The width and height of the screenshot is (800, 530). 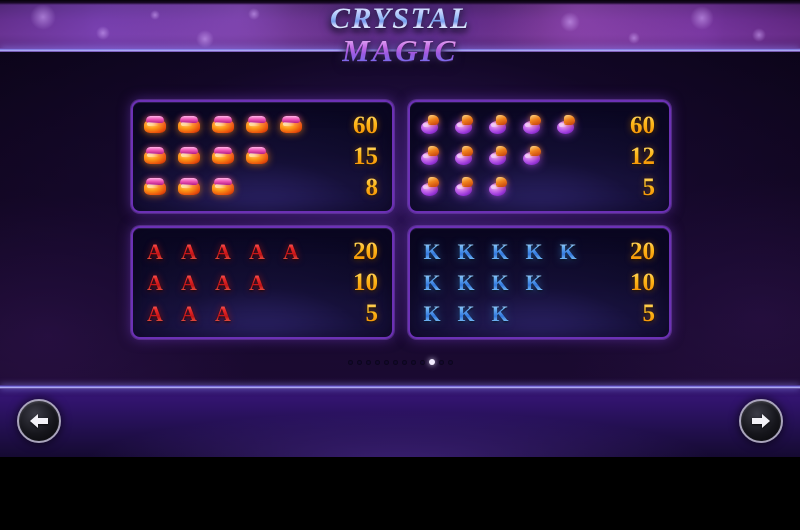 I want to click on footer-divider-line, so click(x=400, y=387).